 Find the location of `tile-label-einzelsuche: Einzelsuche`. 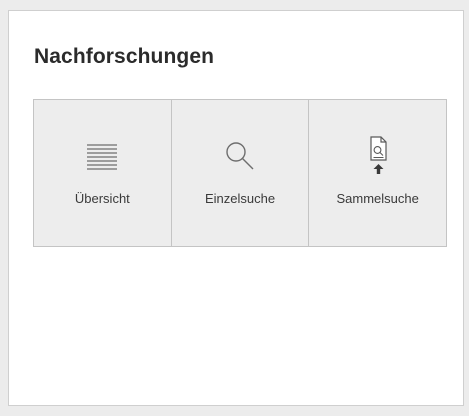

tile-label-einzelsuche: Einzelsuche is located at coordinates (240, 198).